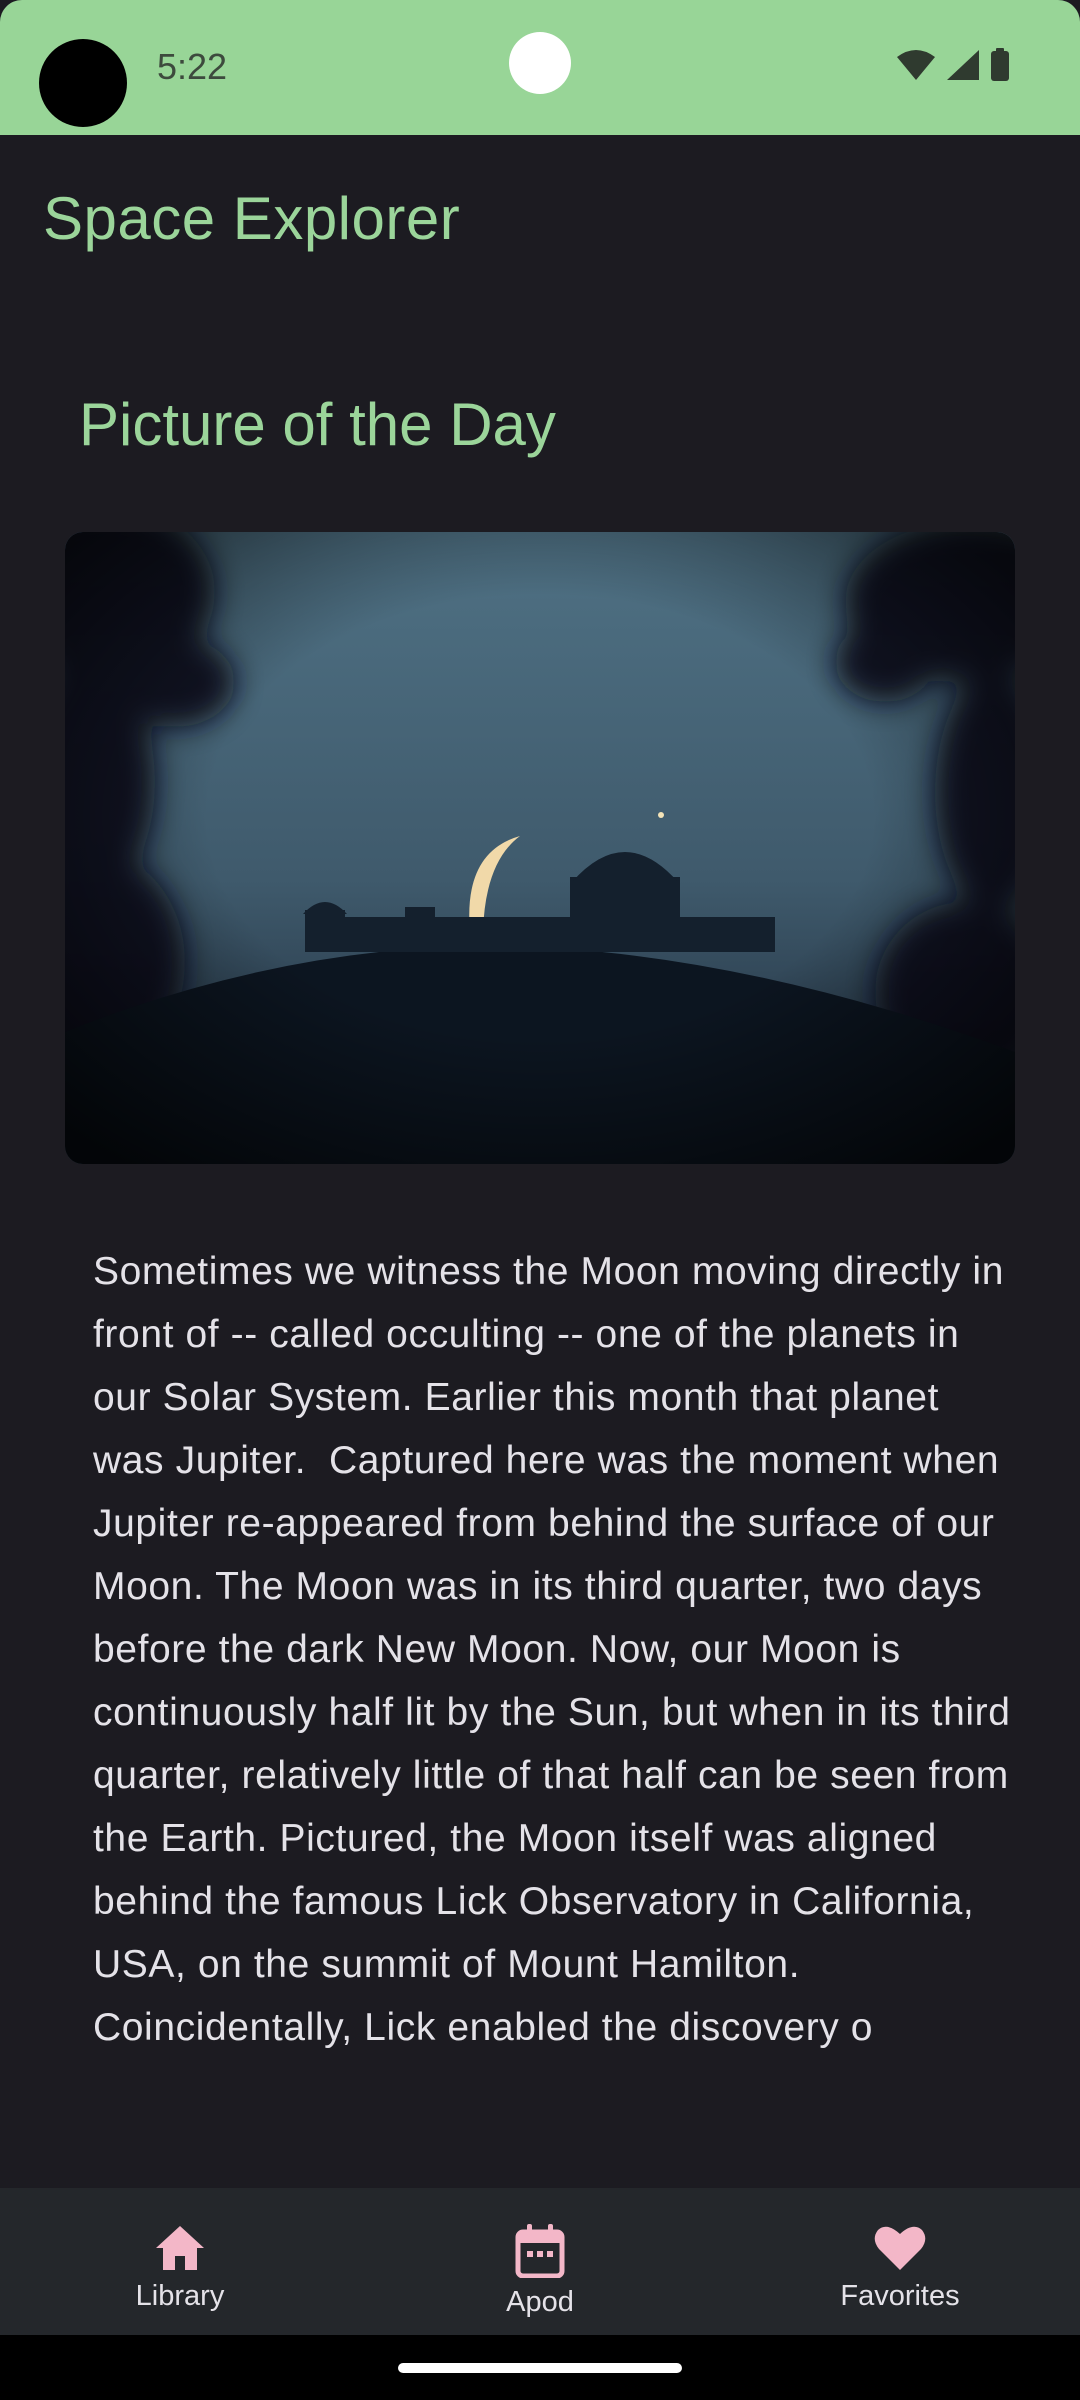  Describe the element at coordinates (83, 83) in the screenshot. I see `camera-cutout` at that location.